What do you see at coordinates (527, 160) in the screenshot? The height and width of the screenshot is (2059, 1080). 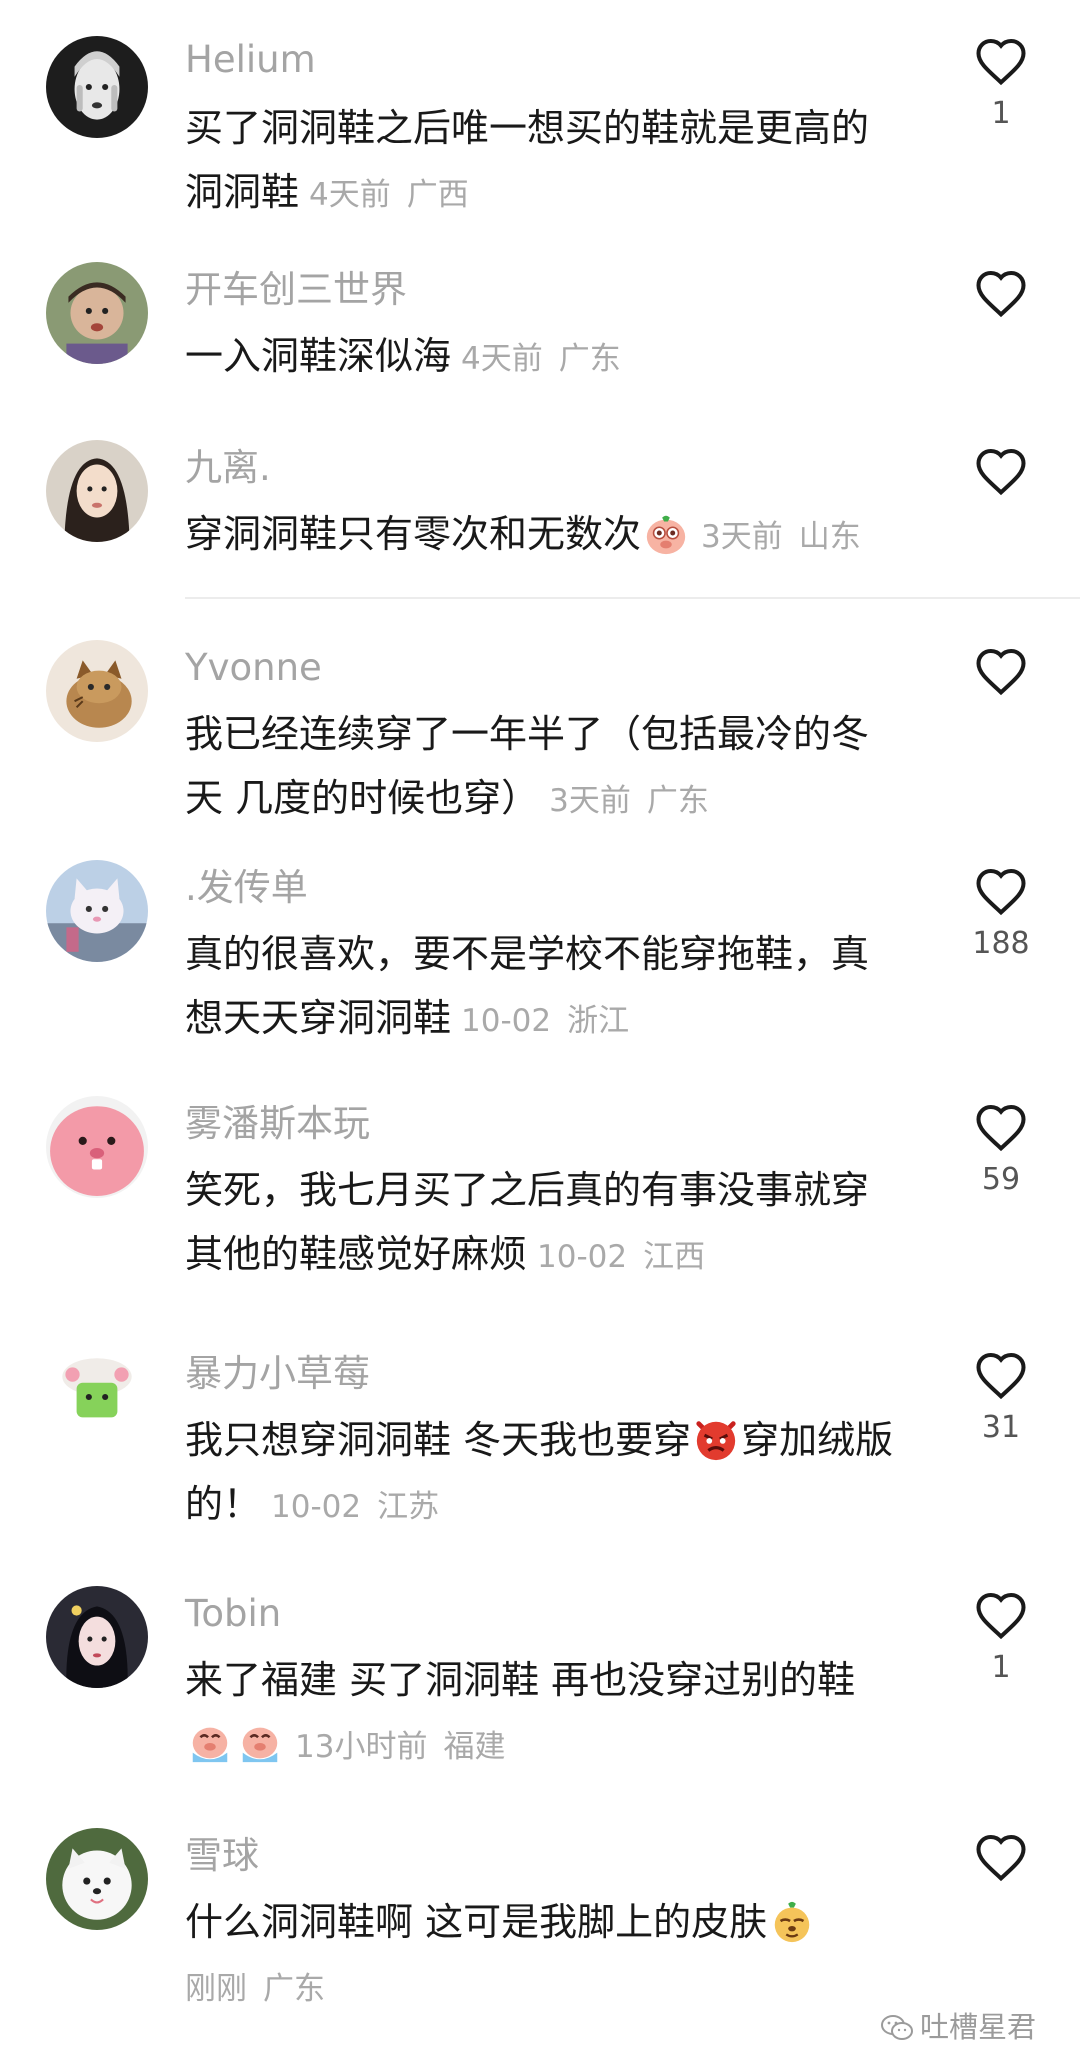 I see `comment-body: 买了洞洞鞋之后唯一想买的鞋就是更高的洞洞鞋` at bounding box center [527, 160].